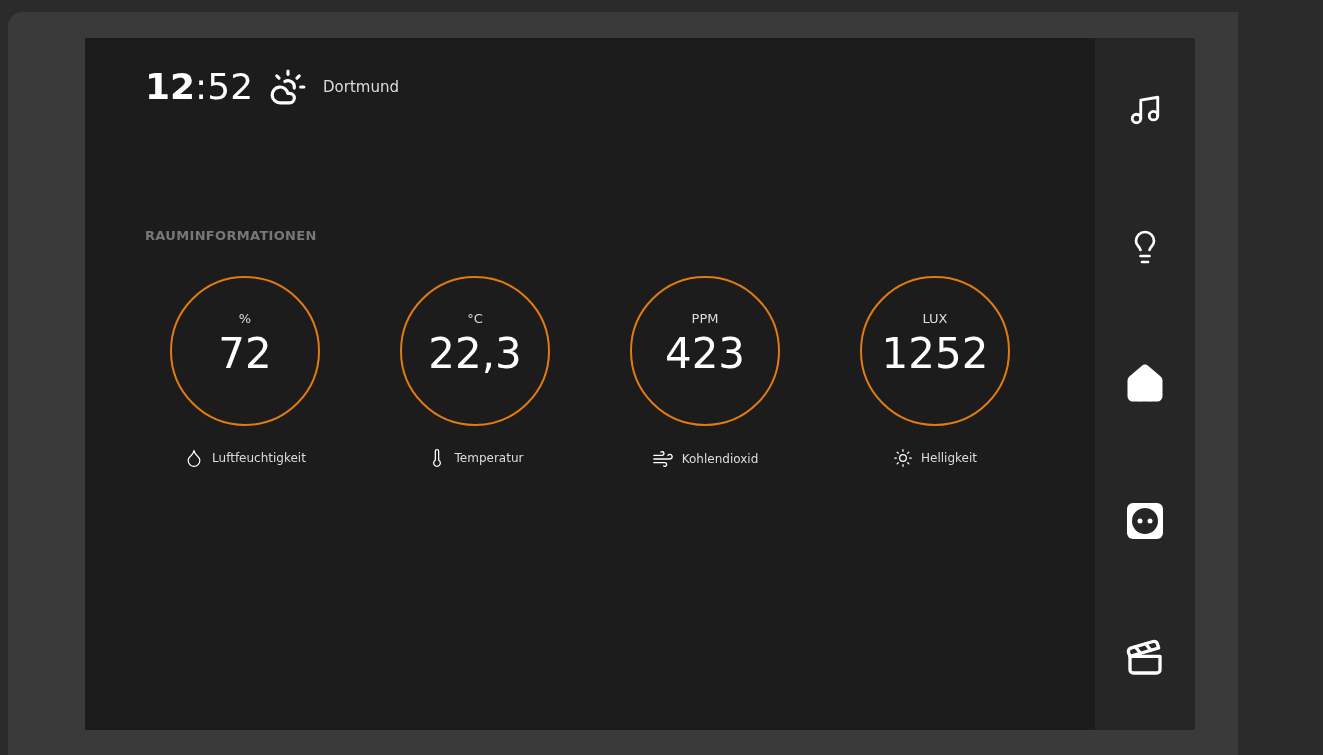 Image resolution: width=1323 pixels, height=755 pixels. Describe the element at coordinates (199, 87) in the screenshot. I see `clock: 12:52` at that location.